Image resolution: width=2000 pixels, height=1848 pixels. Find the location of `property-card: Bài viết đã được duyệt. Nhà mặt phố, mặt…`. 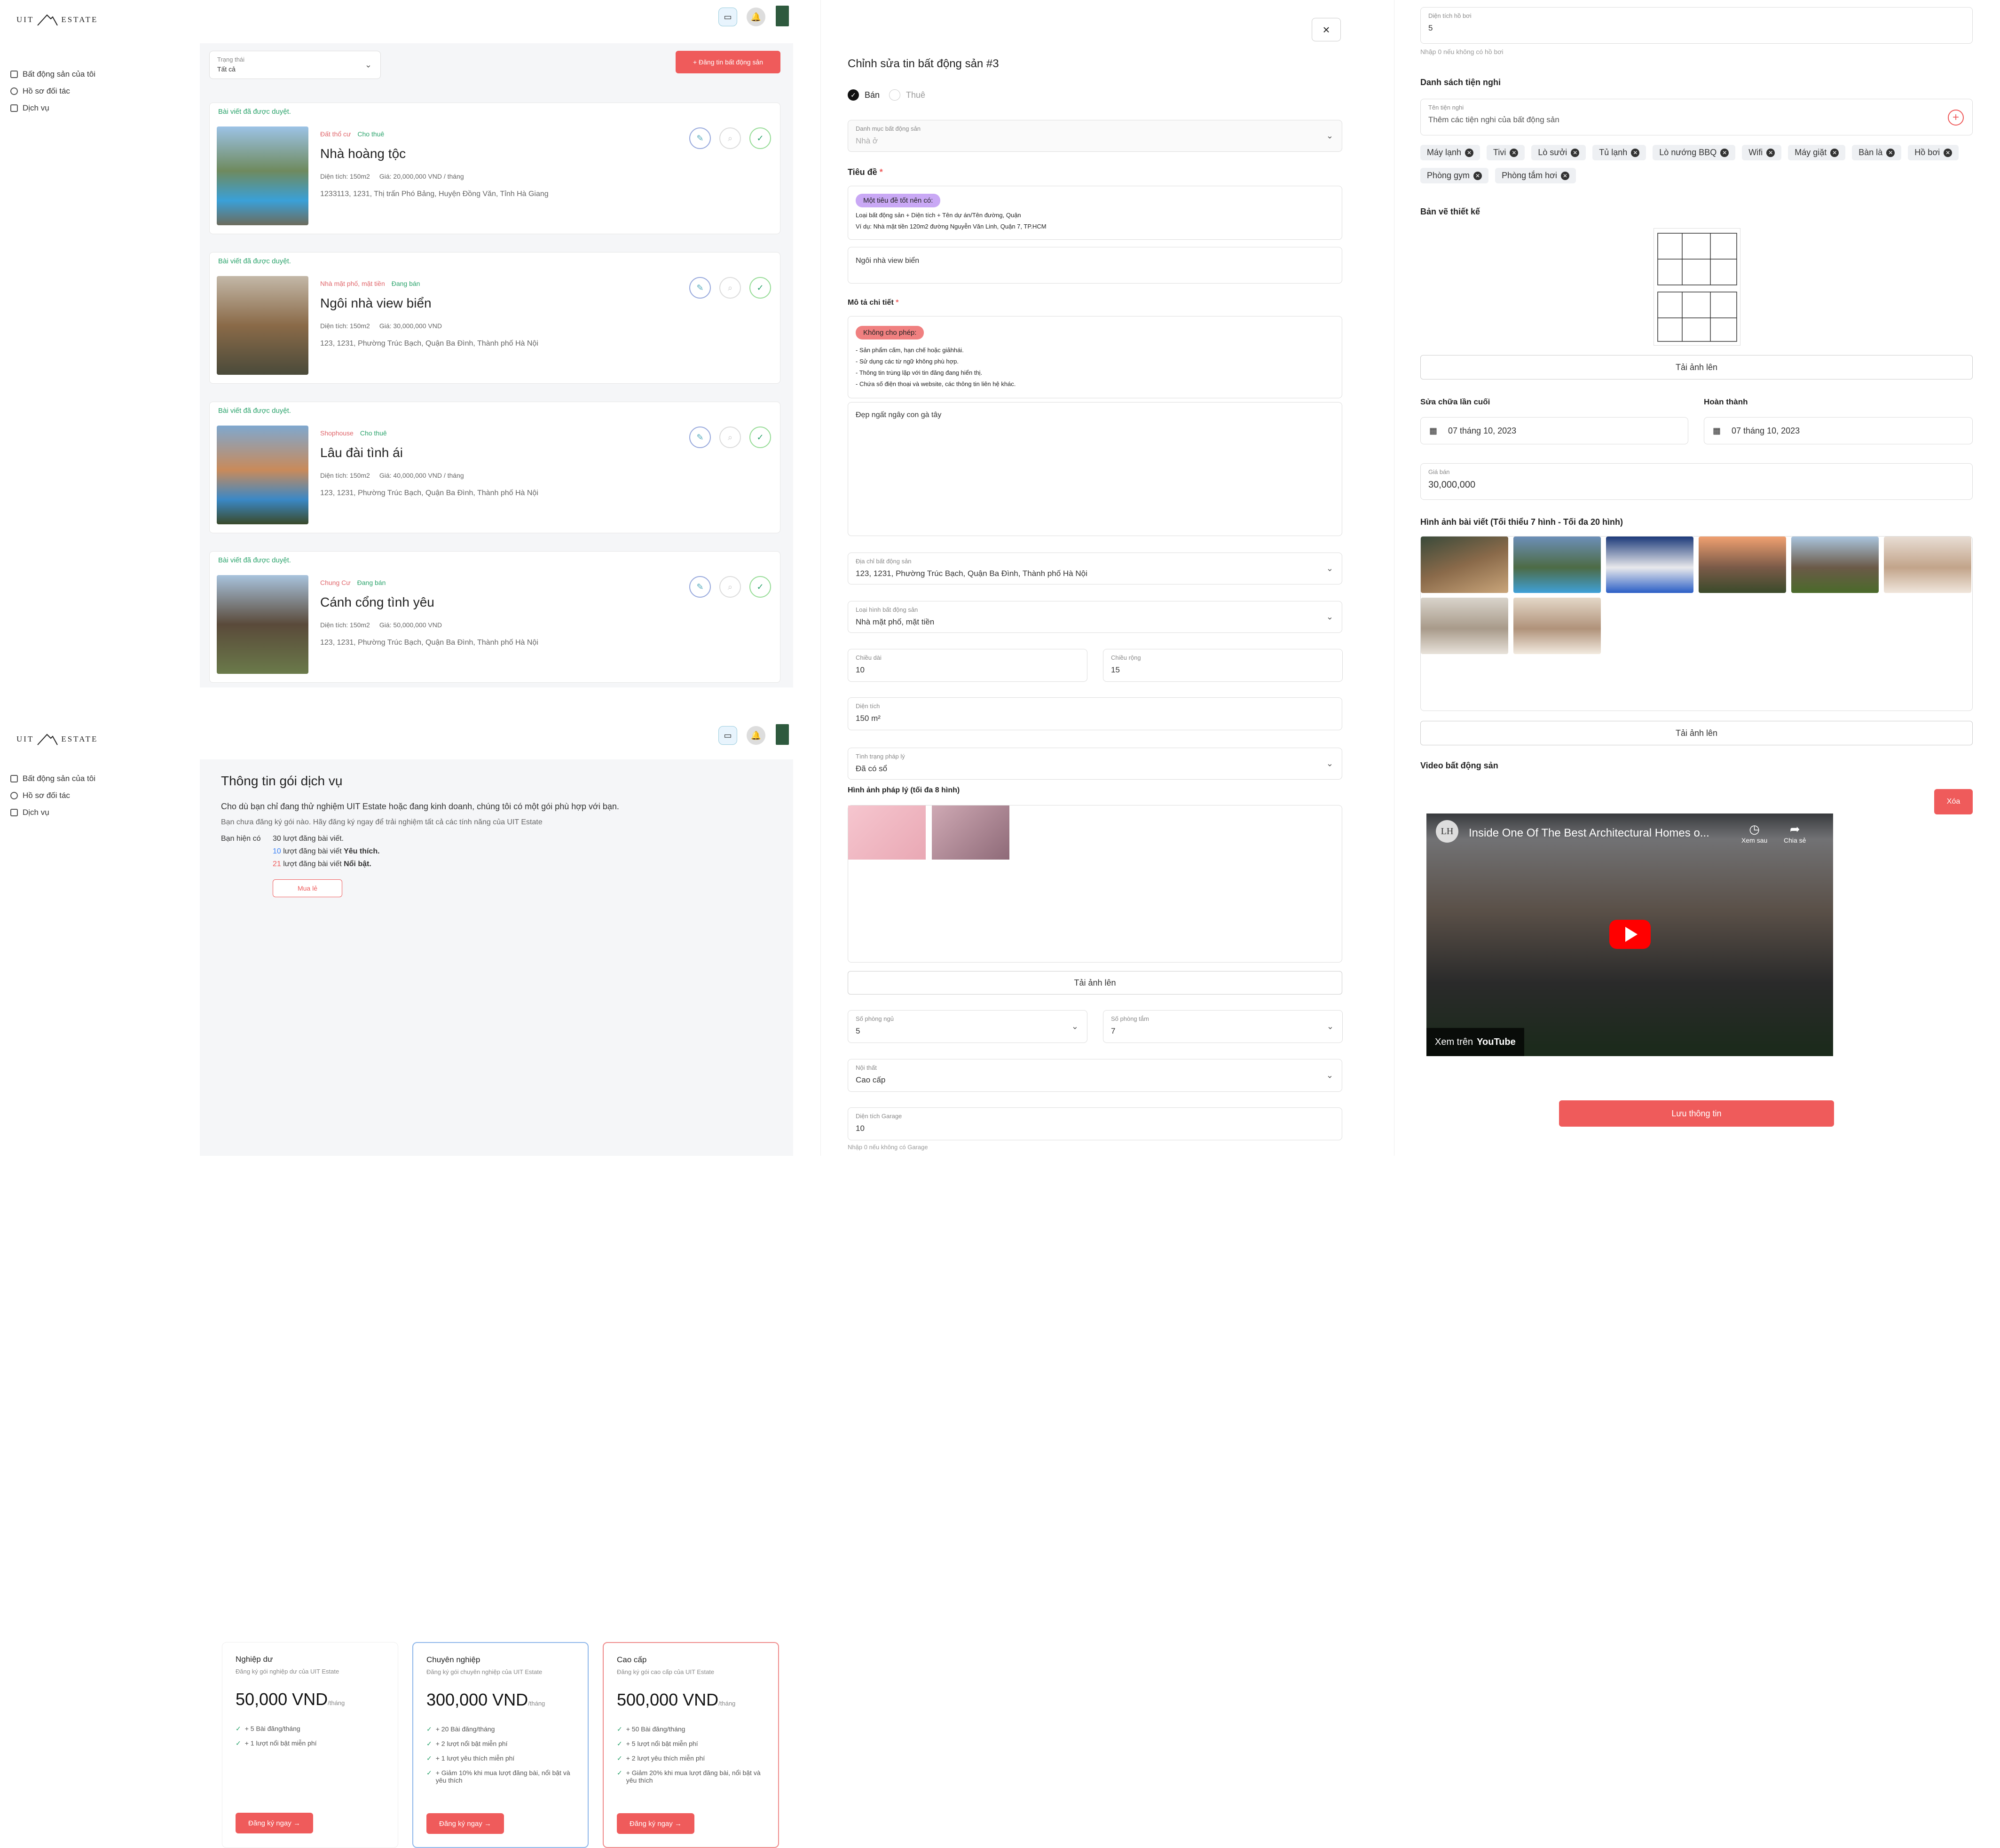

property-card: Bài viết đã được duyệt. Nhà mặt phố, mặt… is located at coordinates (494, 318).